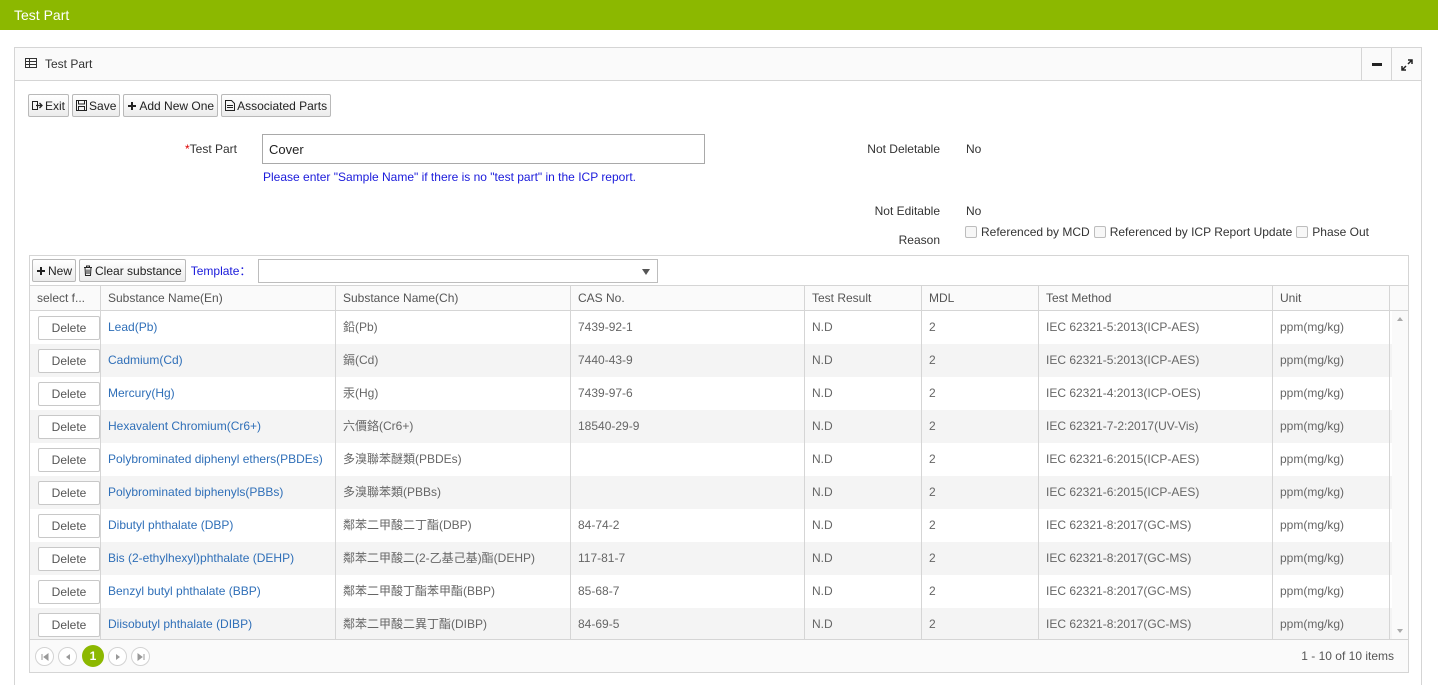 This screenshot has height=685, width=1438. Describe the element at coordinates (1156, 298) in the screenshot. I see `column-header-method: Test Method` at that location.